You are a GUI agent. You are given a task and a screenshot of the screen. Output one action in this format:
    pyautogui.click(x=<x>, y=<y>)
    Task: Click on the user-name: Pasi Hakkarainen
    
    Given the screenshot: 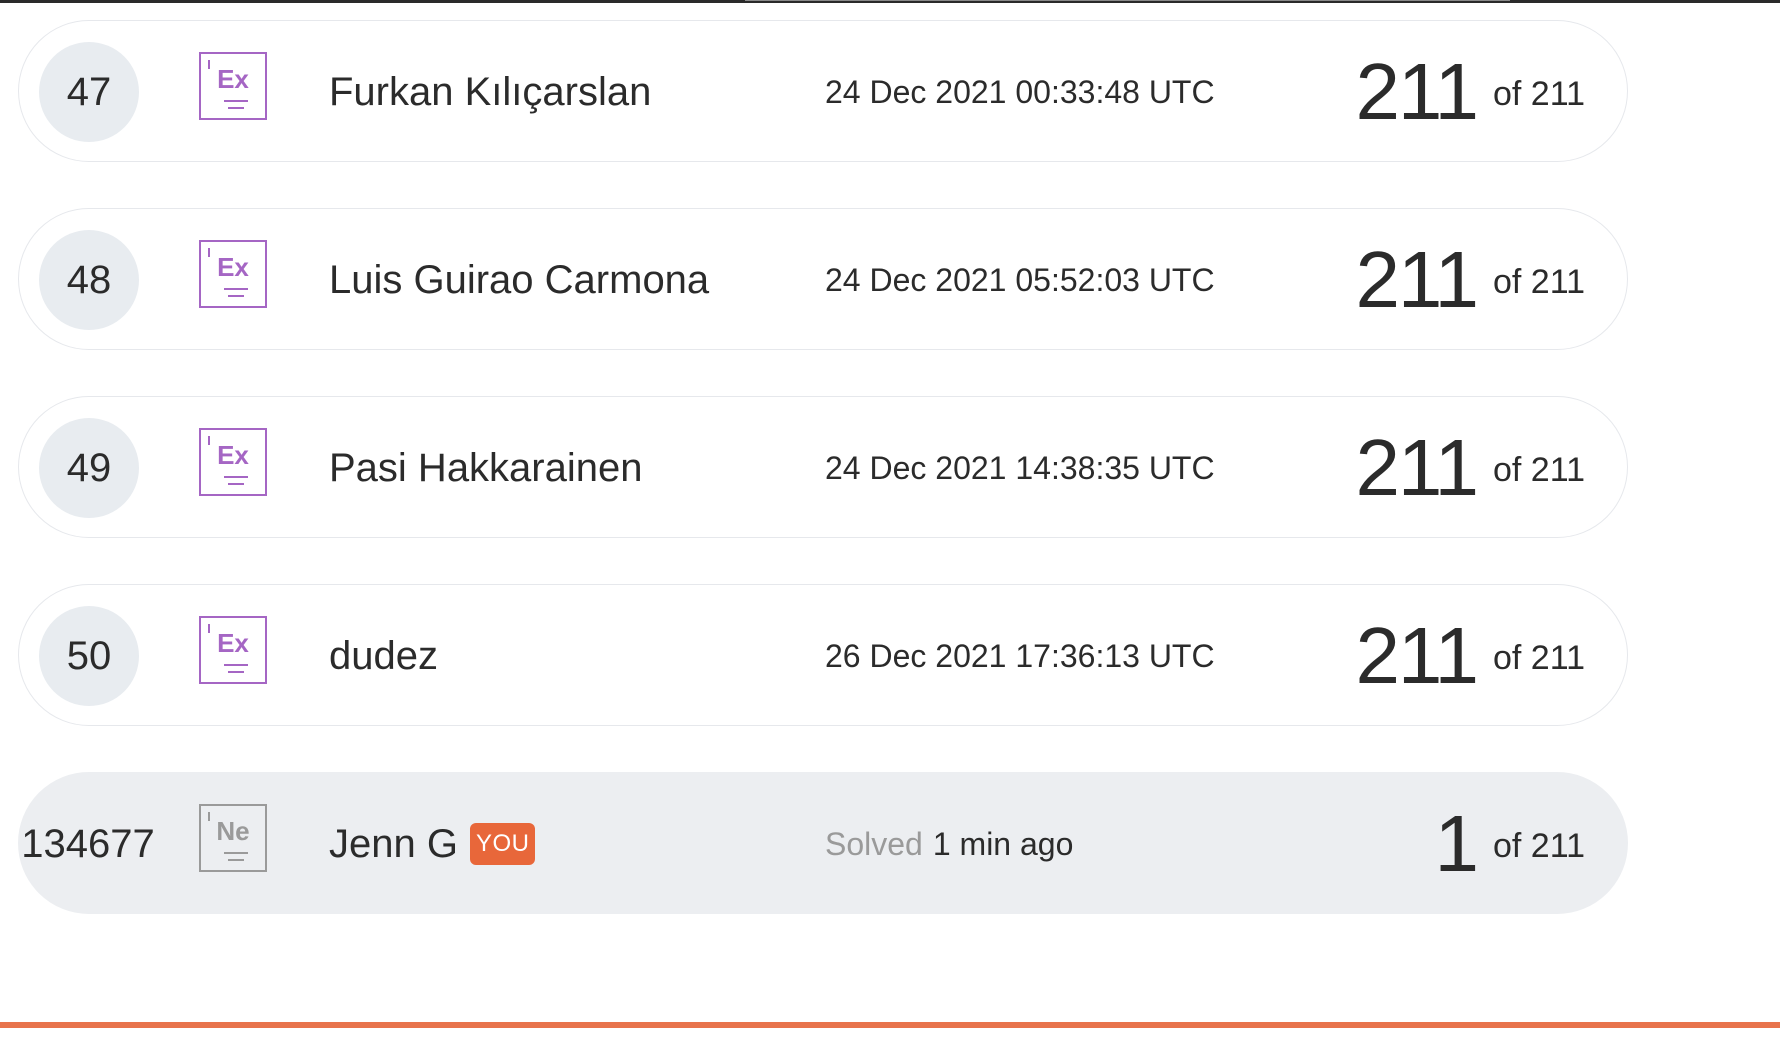 What is the action you would take?
    pyautogui.click(x=486, y=468)
    